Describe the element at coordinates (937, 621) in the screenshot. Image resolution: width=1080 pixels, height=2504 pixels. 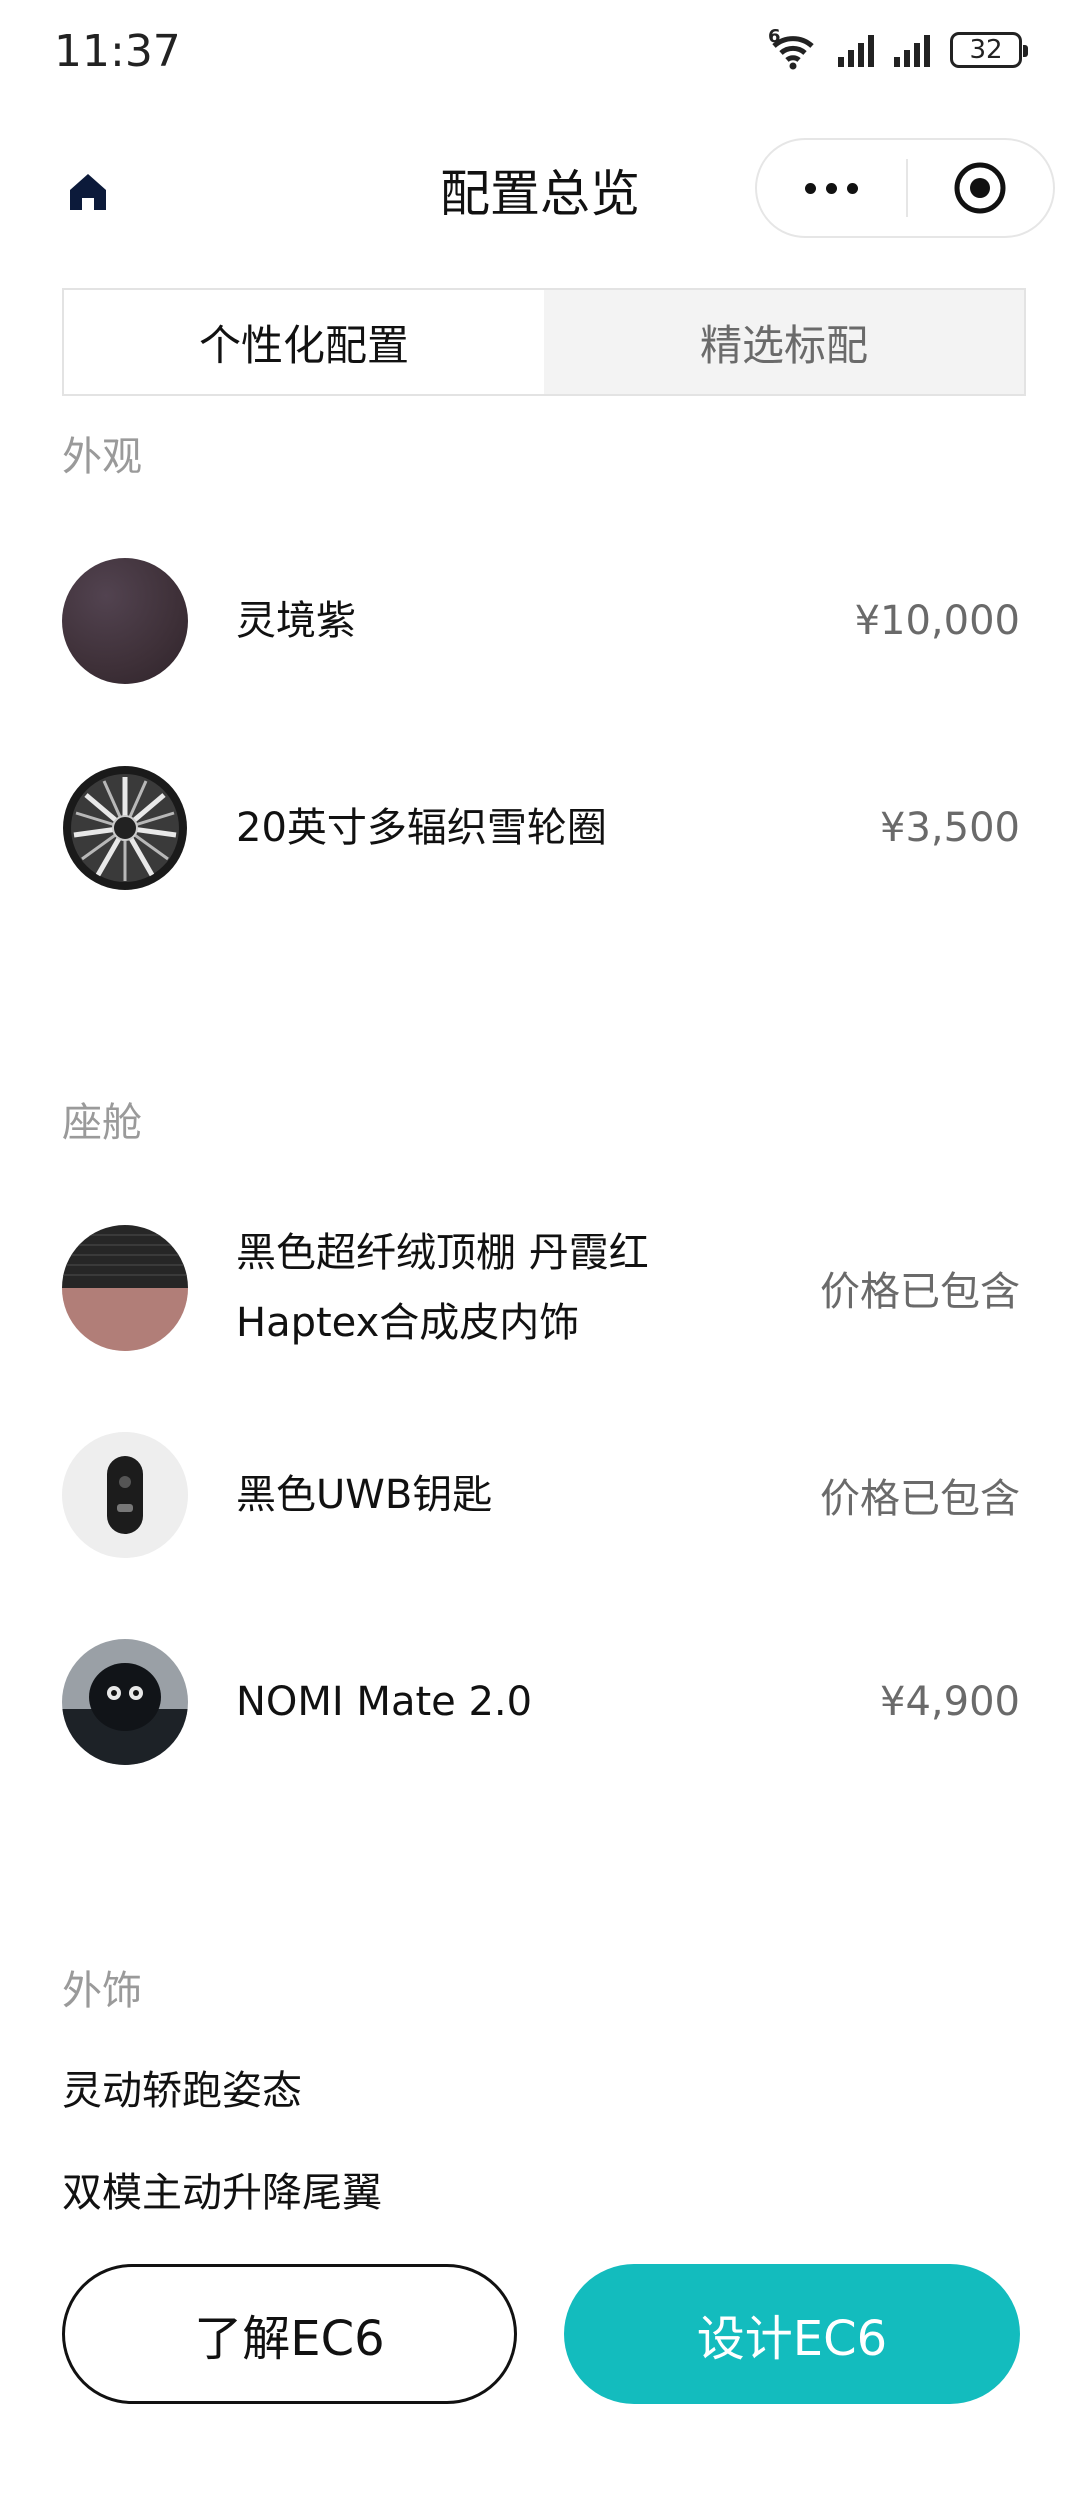
I see `item-price: ¥10,000` at that location.